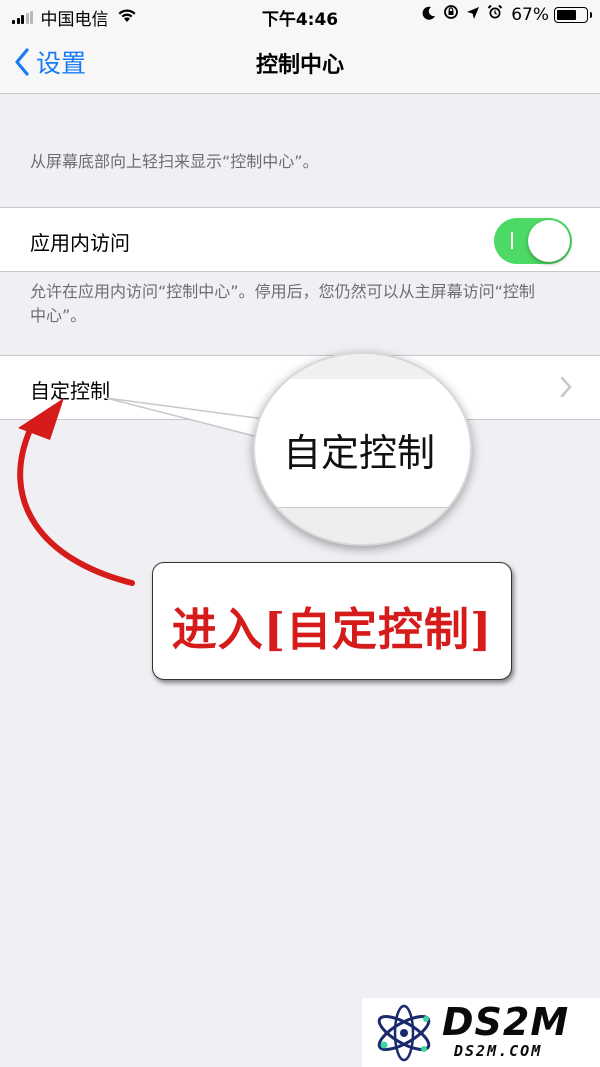 Image resolution: width=600 pixels, height=1067 pixels. Describe the element at coordinates (189, 418) in the screenshot. I see `magnifier-pointer` at that location.